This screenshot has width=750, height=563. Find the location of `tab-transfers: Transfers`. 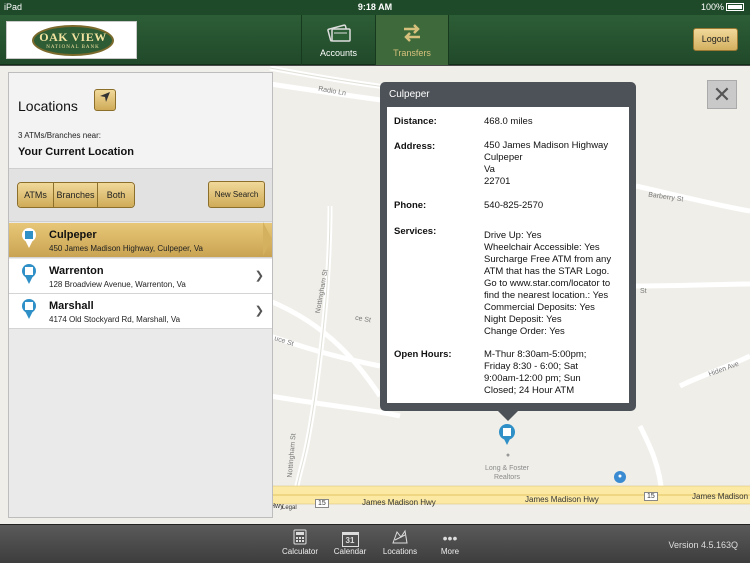

tab-transfers: Transfers is located at coordinates (412, 40).